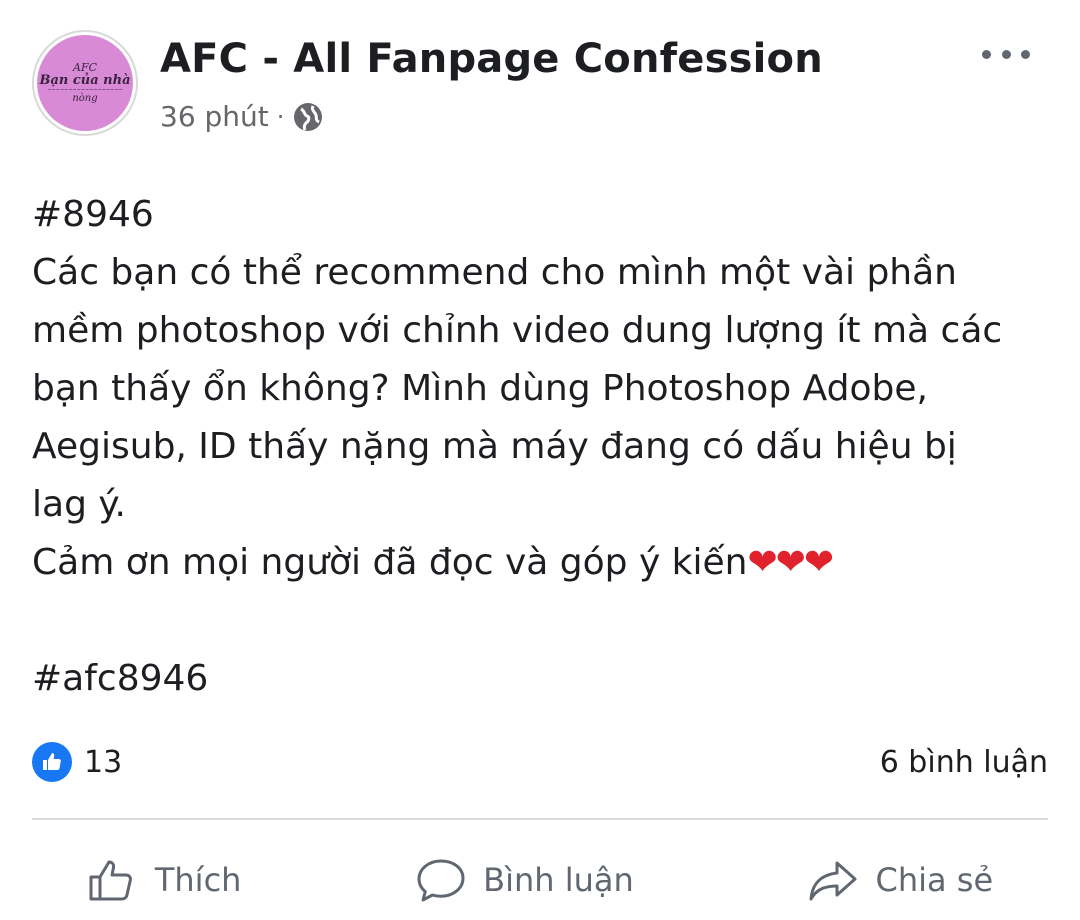 Image resolution: width=1080 pixels, height=920 pixels. What do you see at coordinates (964, 762) in the screenshot?
I see `comments-count: 6 bình luận` at bounding box center [964, 762].